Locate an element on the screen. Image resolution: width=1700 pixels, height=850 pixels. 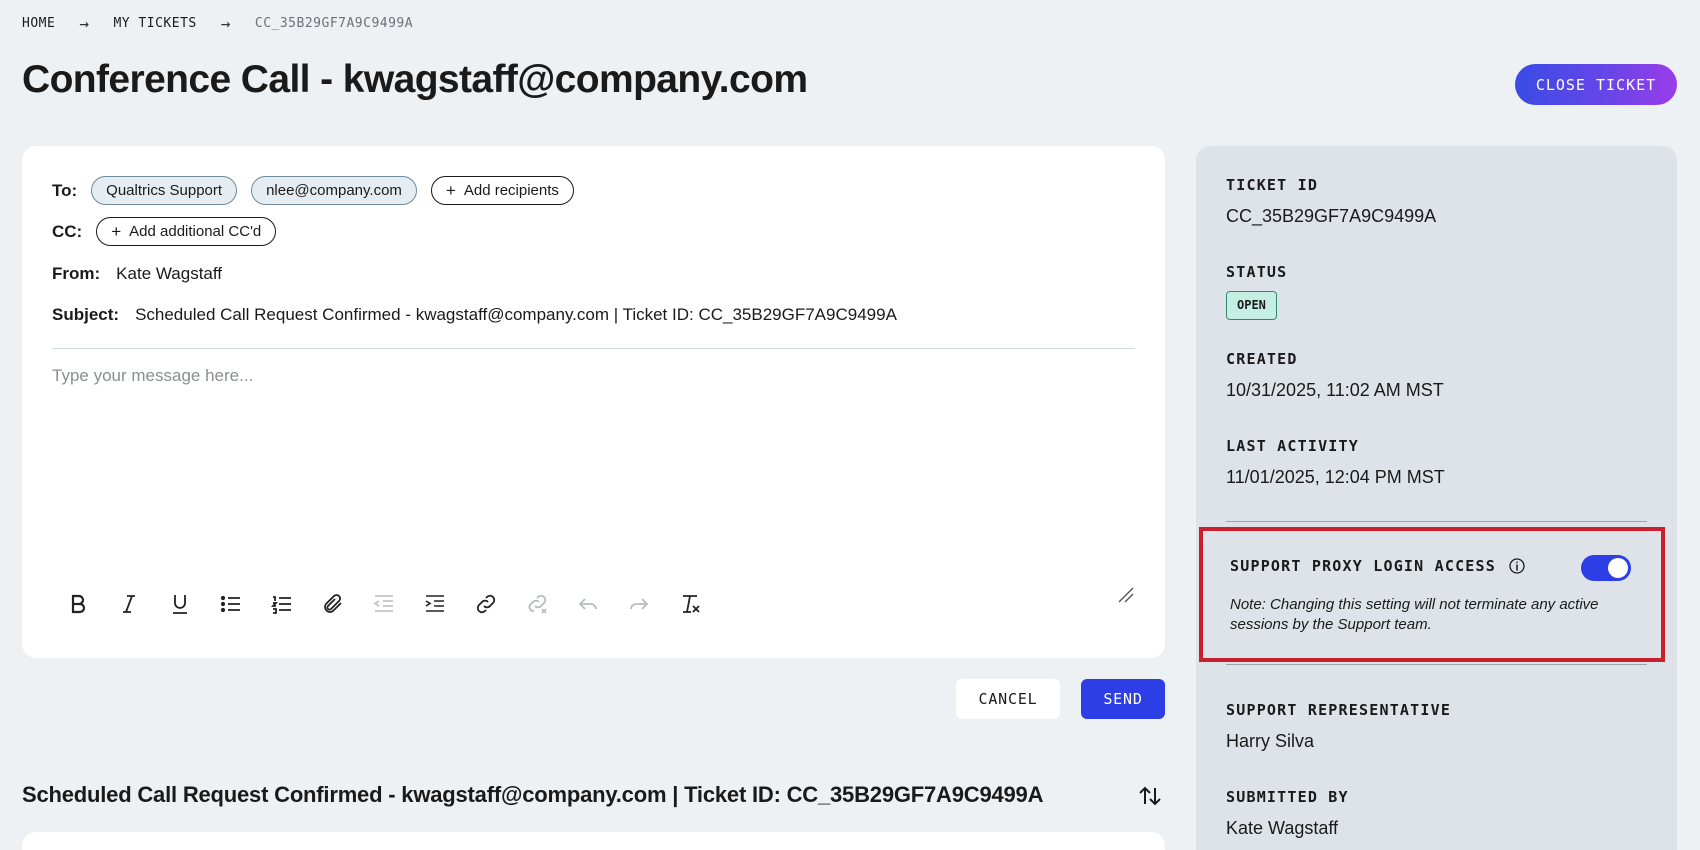
add-recipients-label: Add recipients is located at coordinates (511, 190).